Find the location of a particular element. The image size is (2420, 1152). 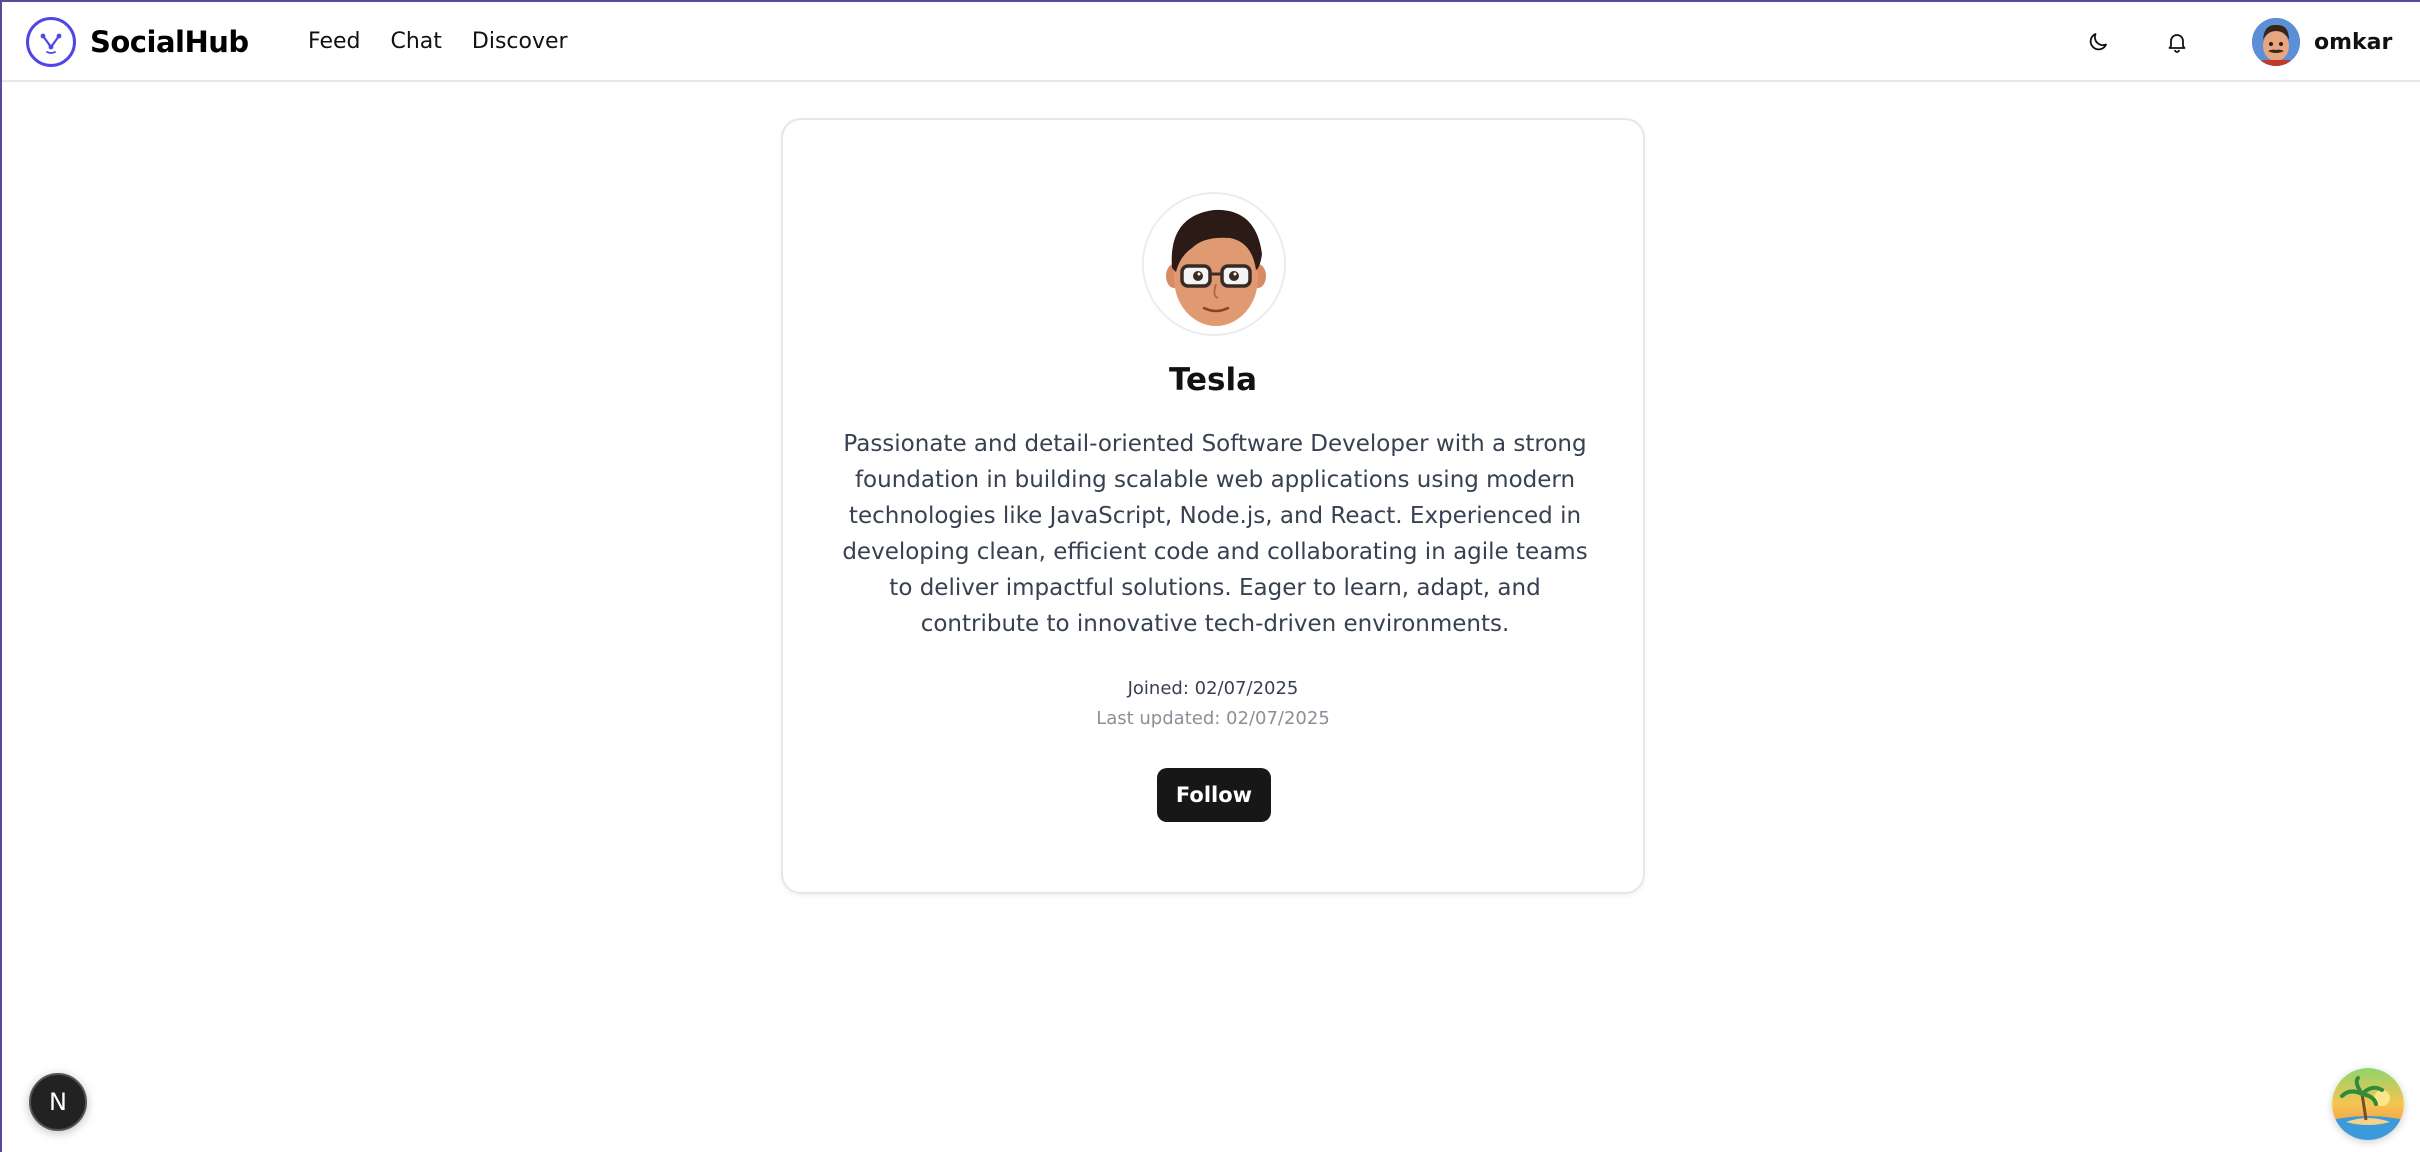

brand-name: SocialHub is located at coordinates (169, 42).